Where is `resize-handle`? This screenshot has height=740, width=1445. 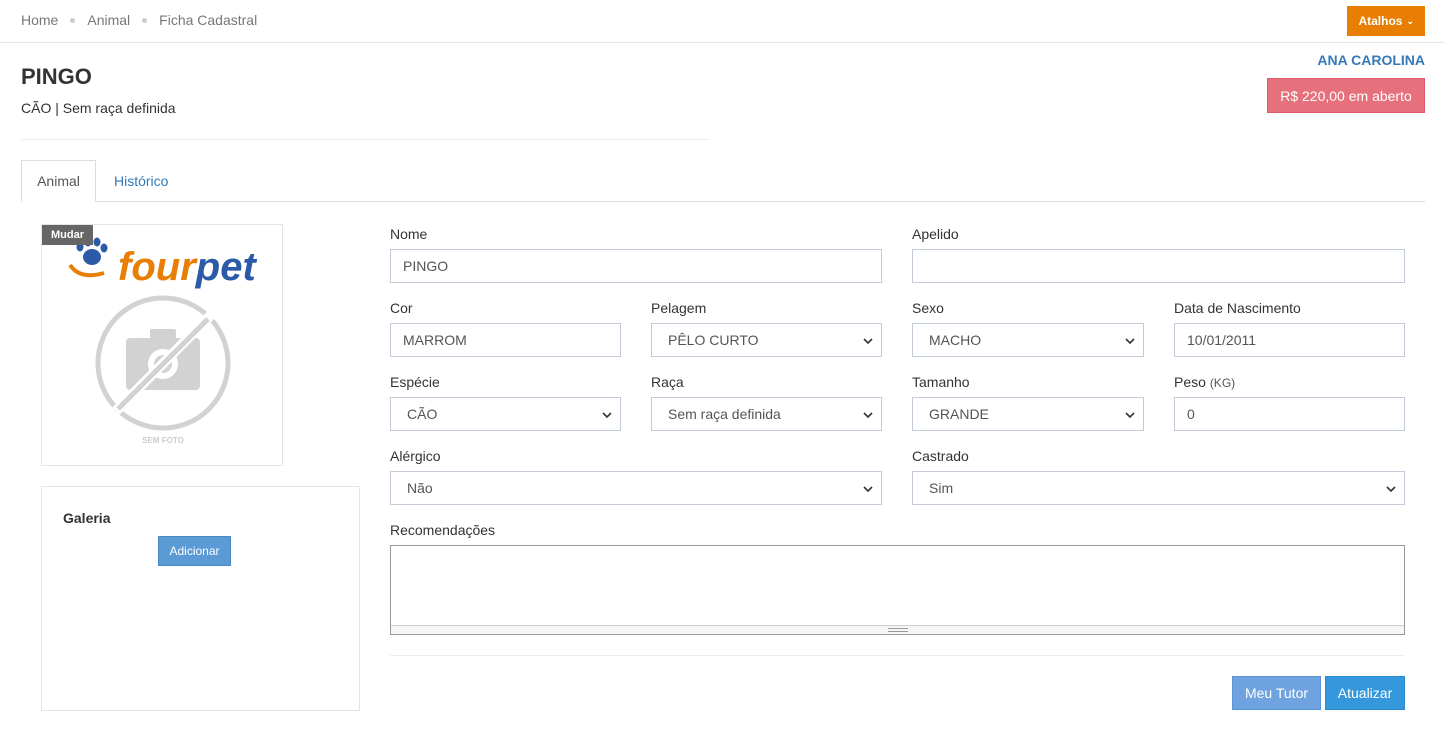 resize-handle is located at coordinates (897, 629).